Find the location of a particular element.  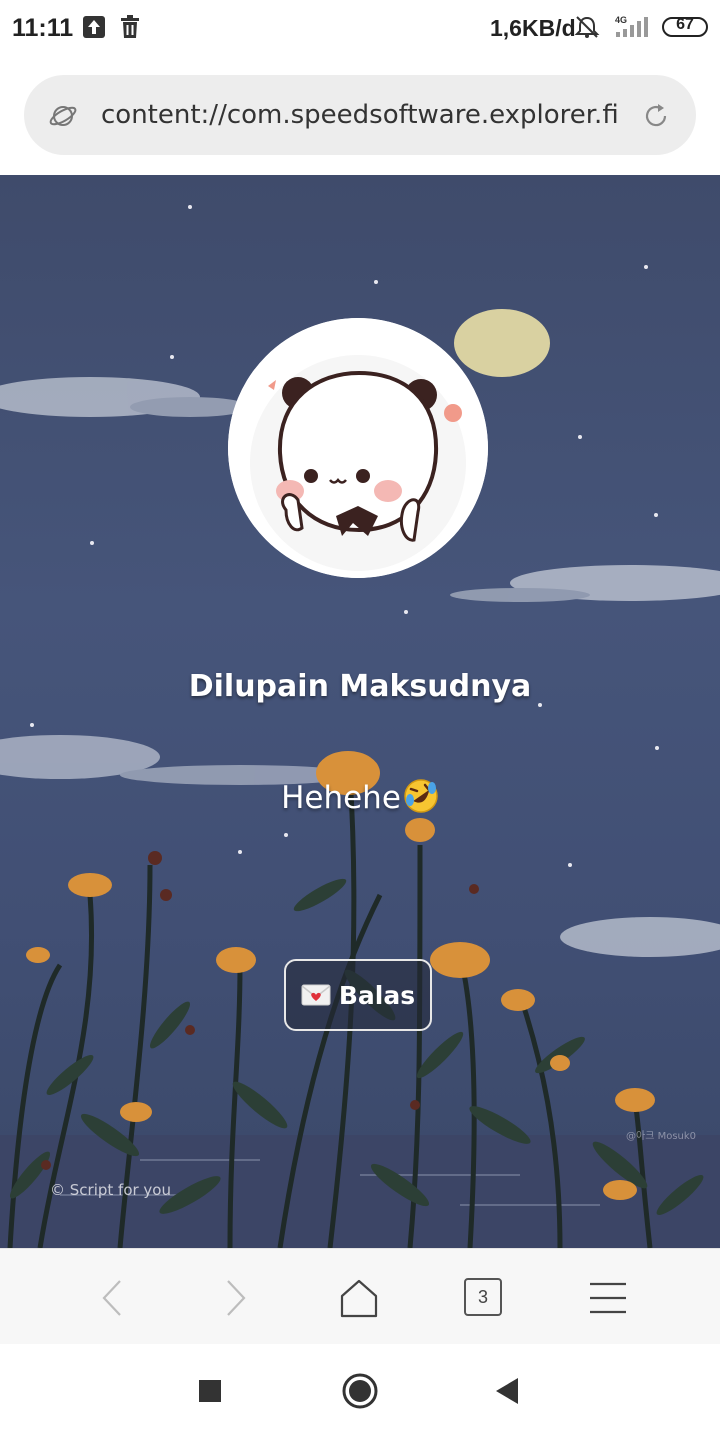

system-home-button is located at coordinates (360, 1391).